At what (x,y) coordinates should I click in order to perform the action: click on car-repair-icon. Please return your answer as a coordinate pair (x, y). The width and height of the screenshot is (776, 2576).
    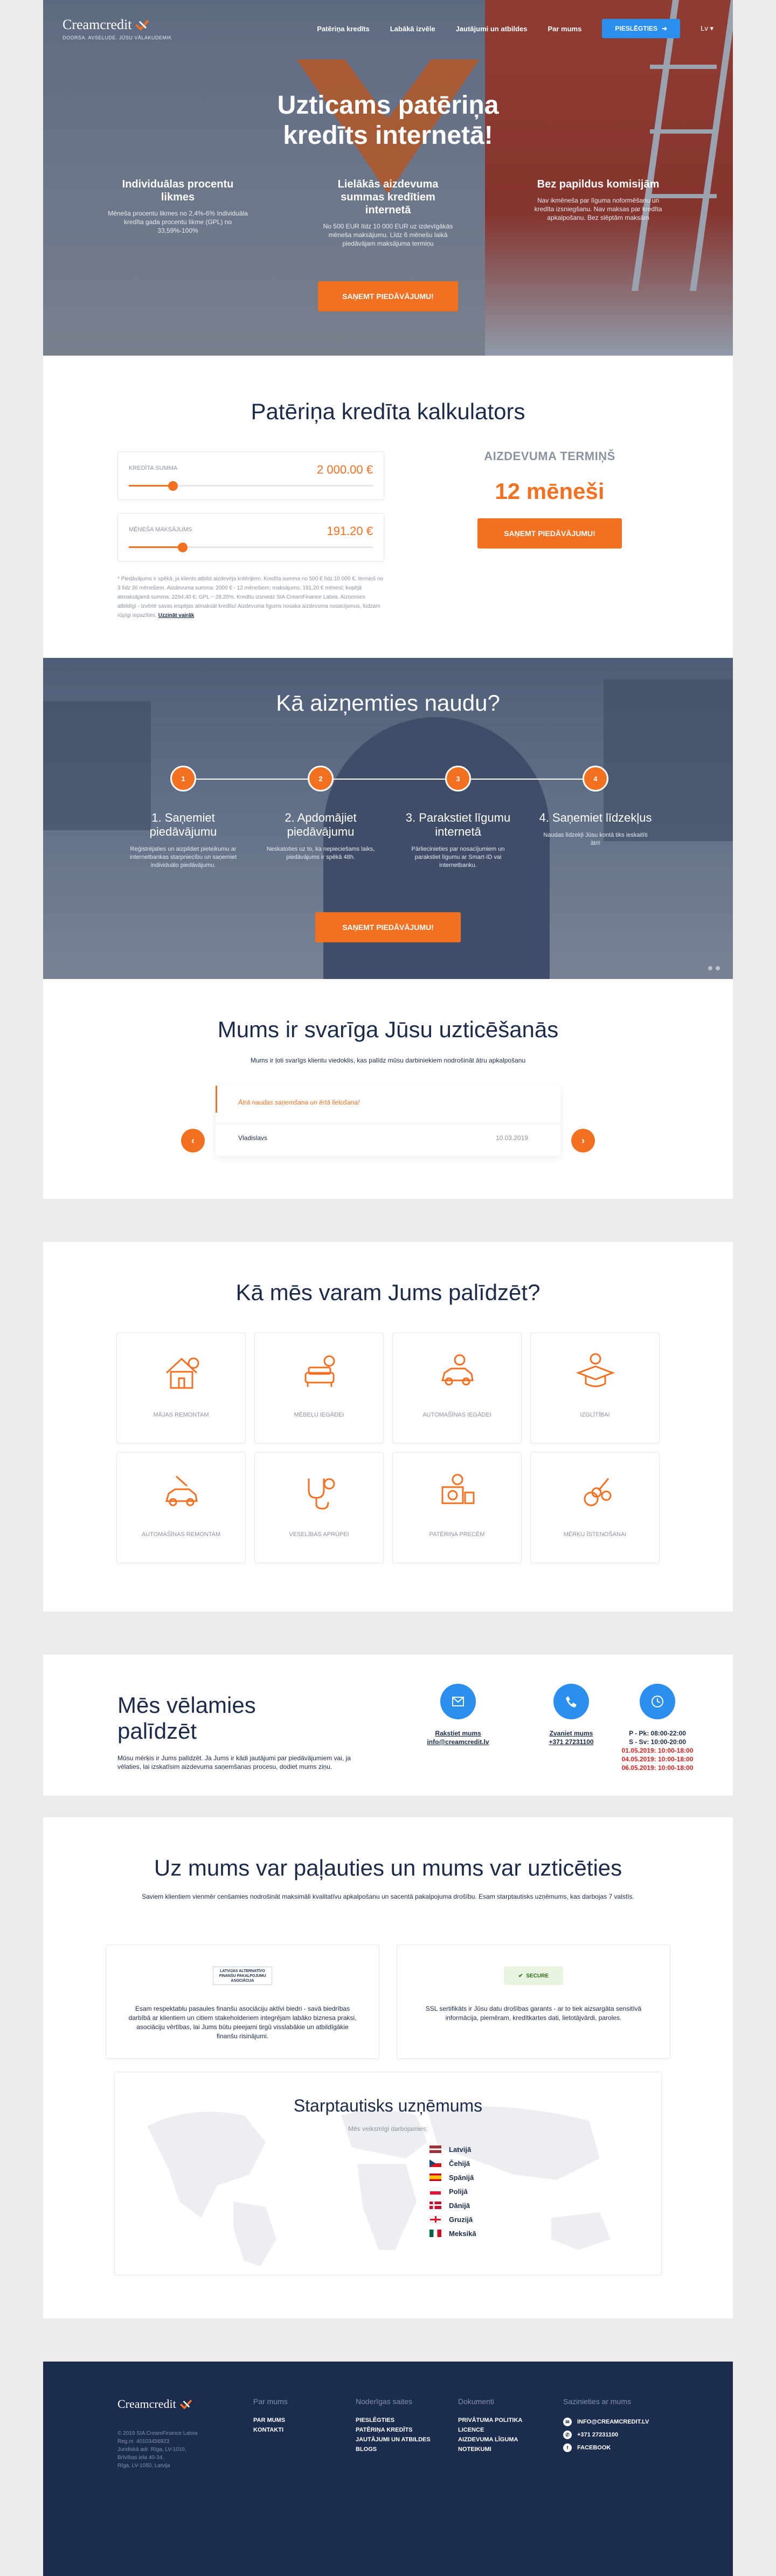
    Looking at the image, I should click on (181, 1490).